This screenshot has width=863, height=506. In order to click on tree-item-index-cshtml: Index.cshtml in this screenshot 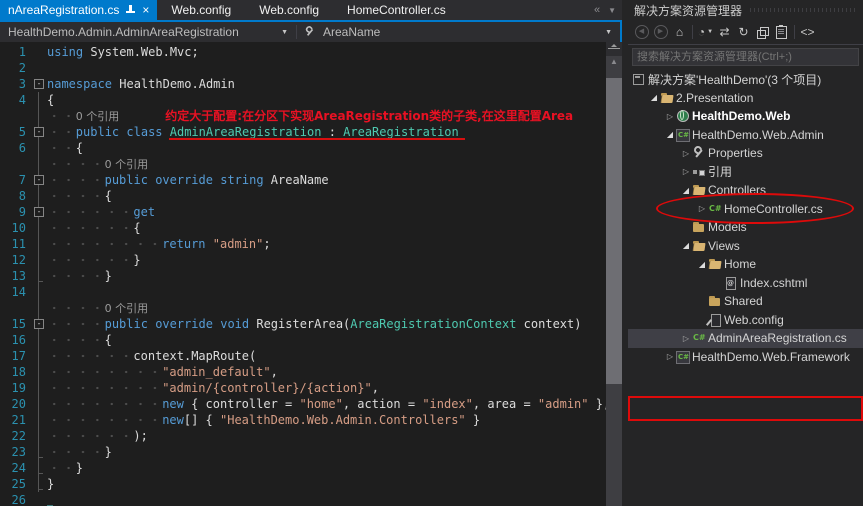, I will do `click(745, 283)`.